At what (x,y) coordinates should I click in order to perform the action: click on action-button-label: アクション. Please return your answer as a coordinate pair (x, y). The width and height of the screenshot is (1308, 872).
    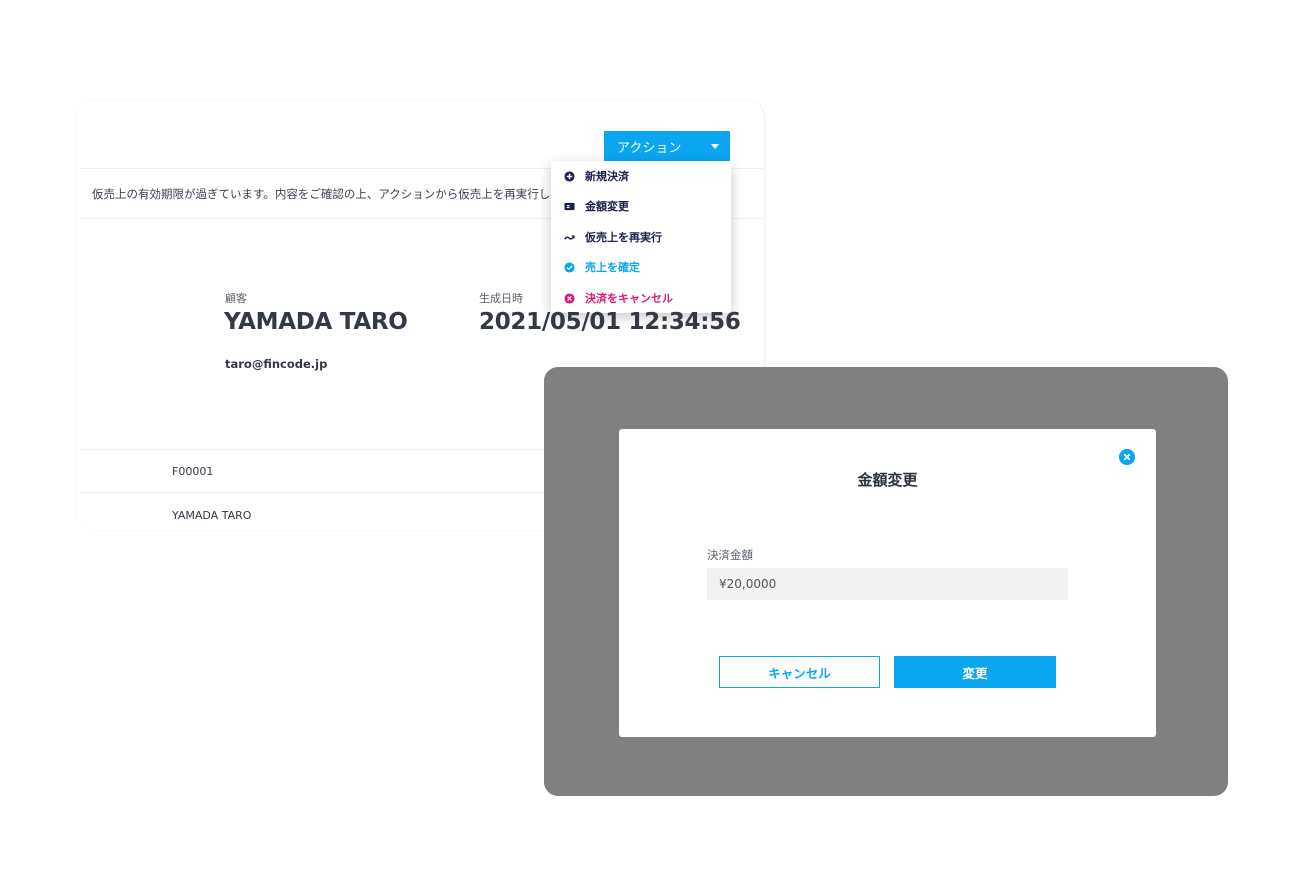
    Looking at the image, I should click on (649, 148).